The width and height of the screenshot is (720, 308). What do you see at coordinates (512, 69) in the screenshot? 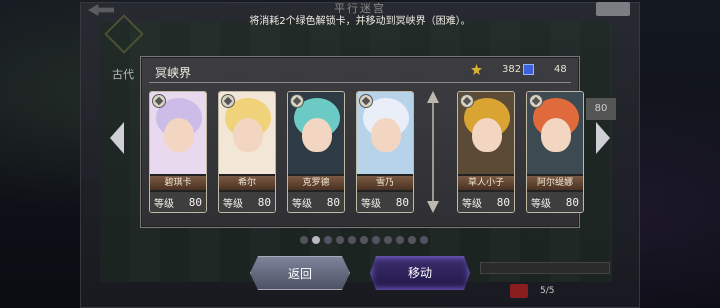
I see `gold-key-value: 382` at bounding box center [512, 69].